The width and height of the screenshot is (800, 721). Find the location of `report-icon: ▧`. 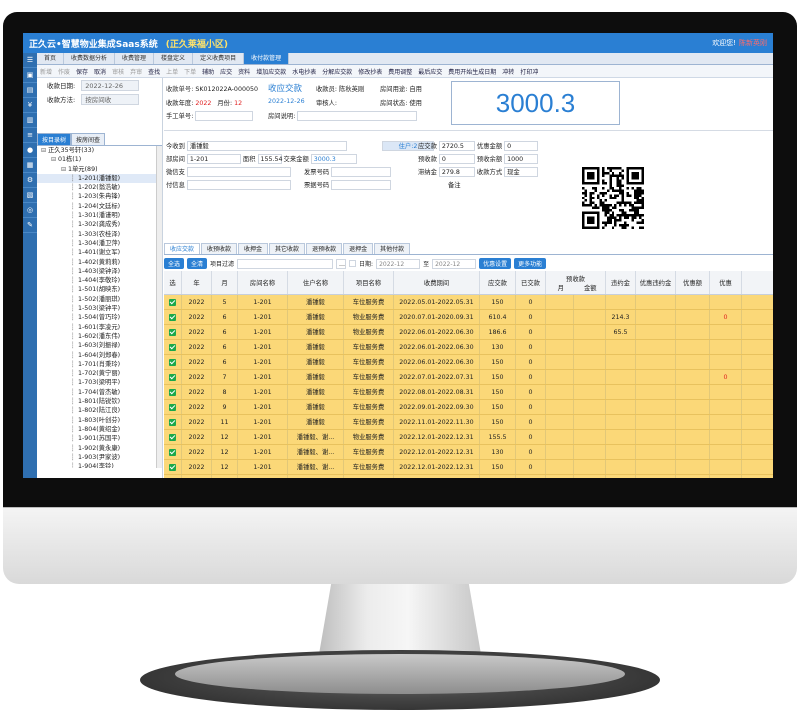

report-icon: ▧ is located at coordinates (30, 195).